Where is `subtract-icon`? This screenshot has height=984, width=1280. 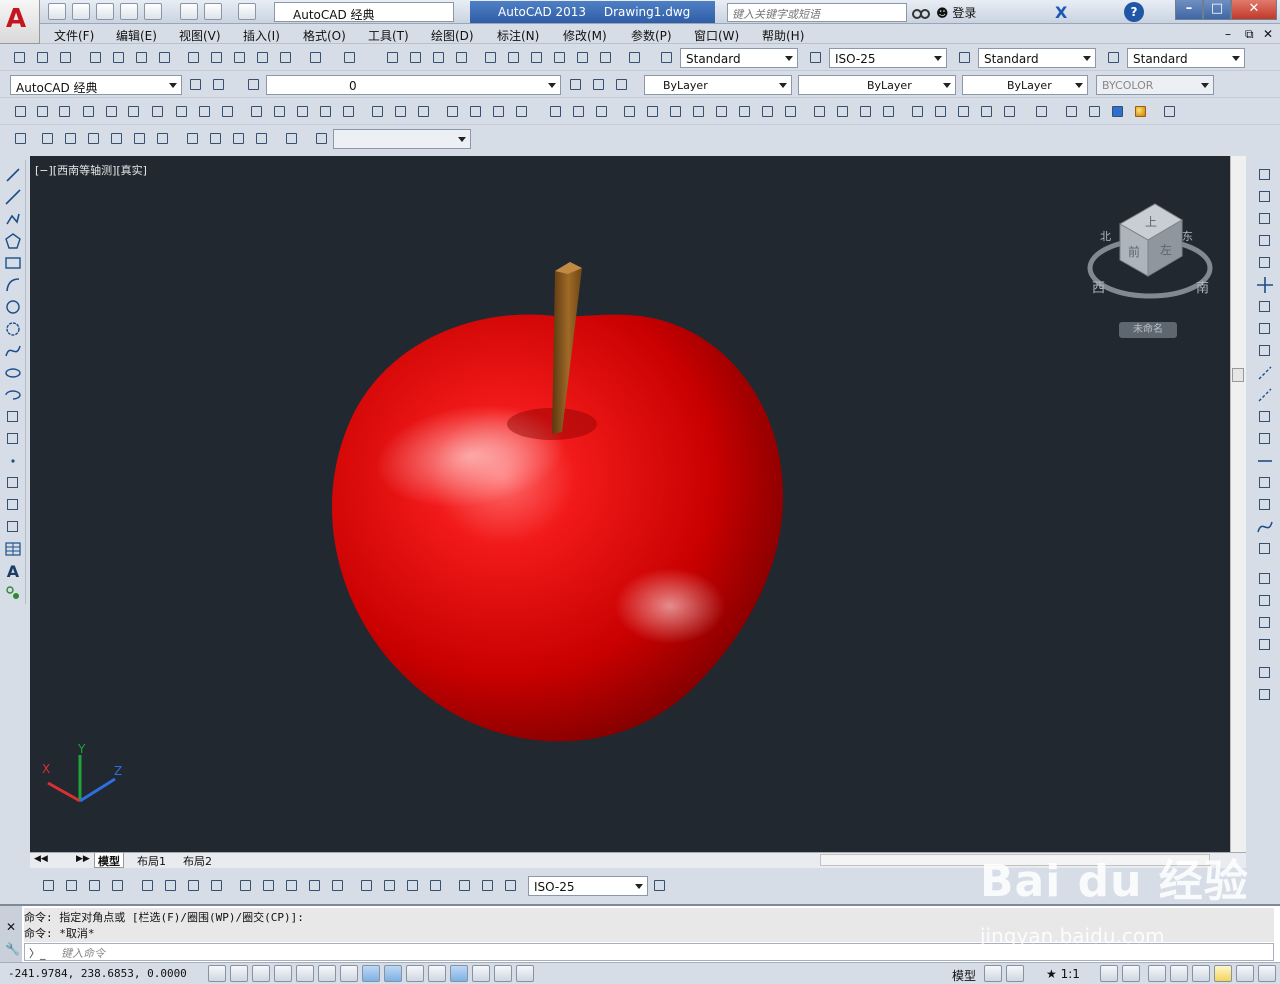 subtract-icon is located at coordinates (400, 111).